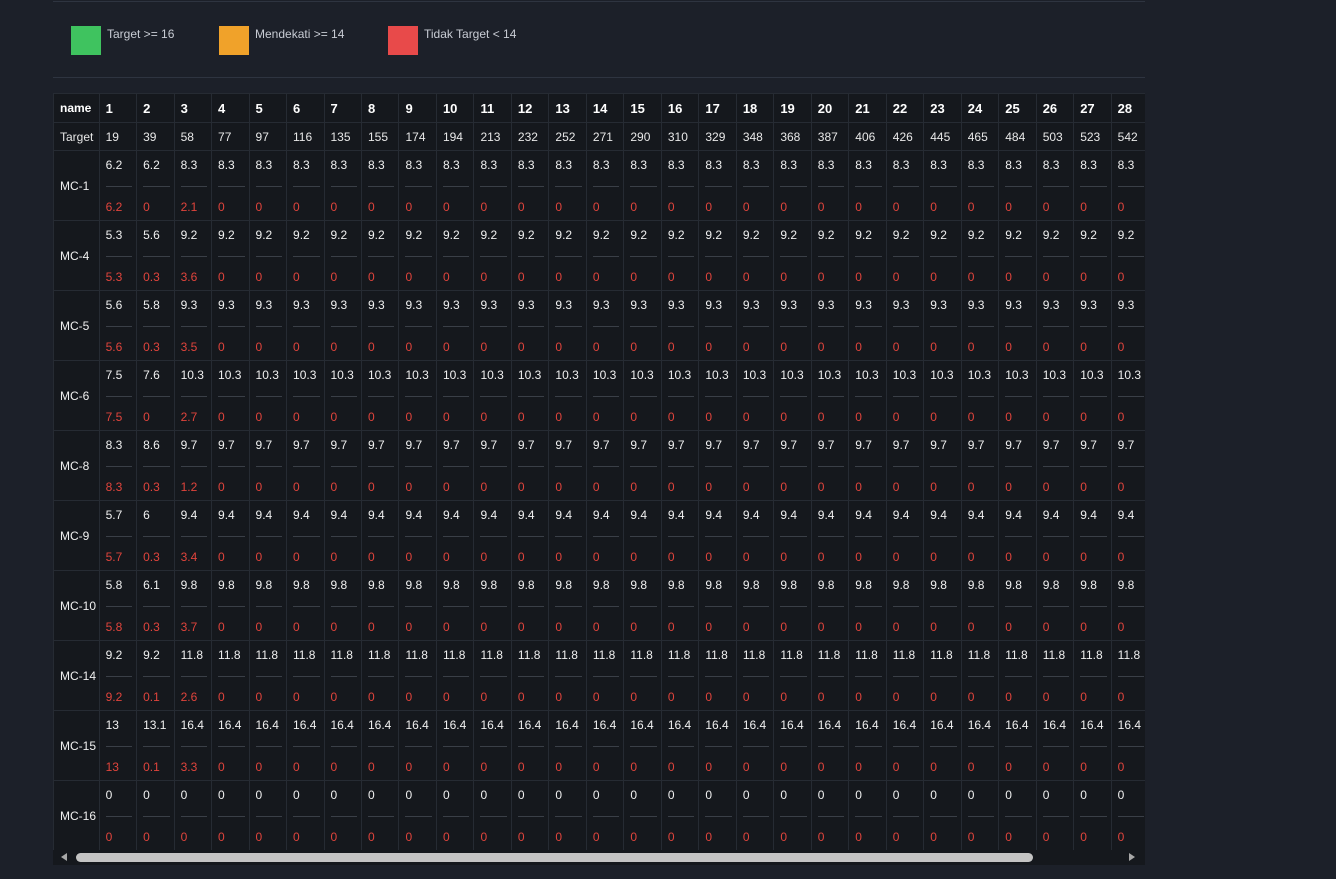  Describe the element at coordinates (1055, 745) in the screenshot. I see `value-cell: 16.4 0` at that location.